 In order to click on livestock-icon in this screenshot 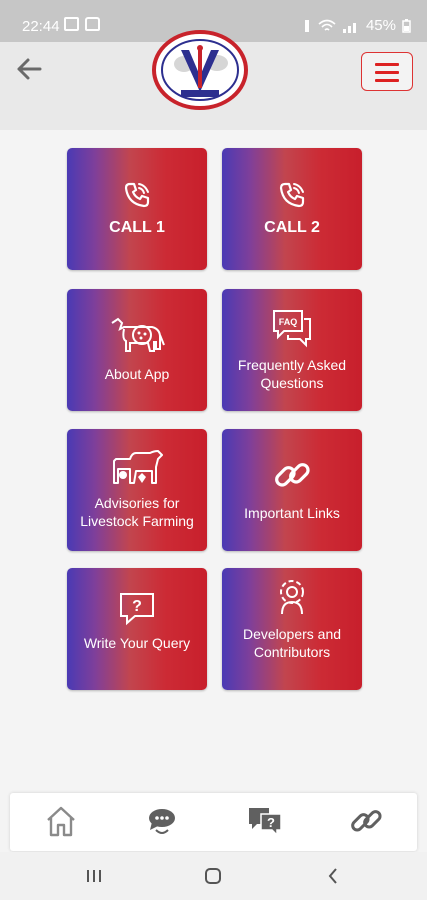, I will do `click(138, 467)`.